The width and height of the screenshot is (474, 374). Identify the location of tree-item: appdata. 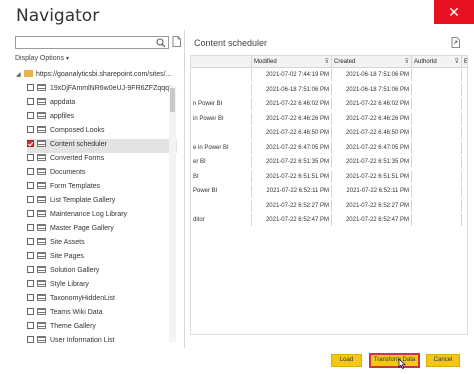
(102, 104).